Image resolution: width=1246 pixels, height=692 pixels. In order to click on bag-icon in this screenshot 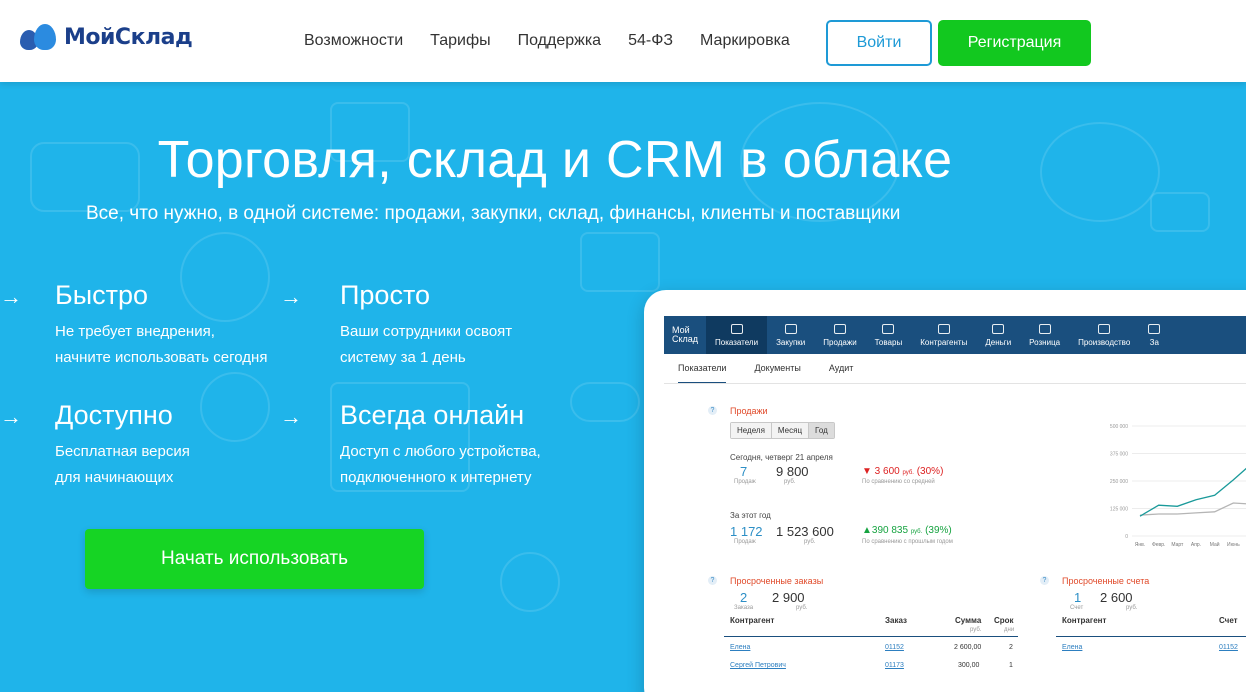, I will do `click(839, 328)`.